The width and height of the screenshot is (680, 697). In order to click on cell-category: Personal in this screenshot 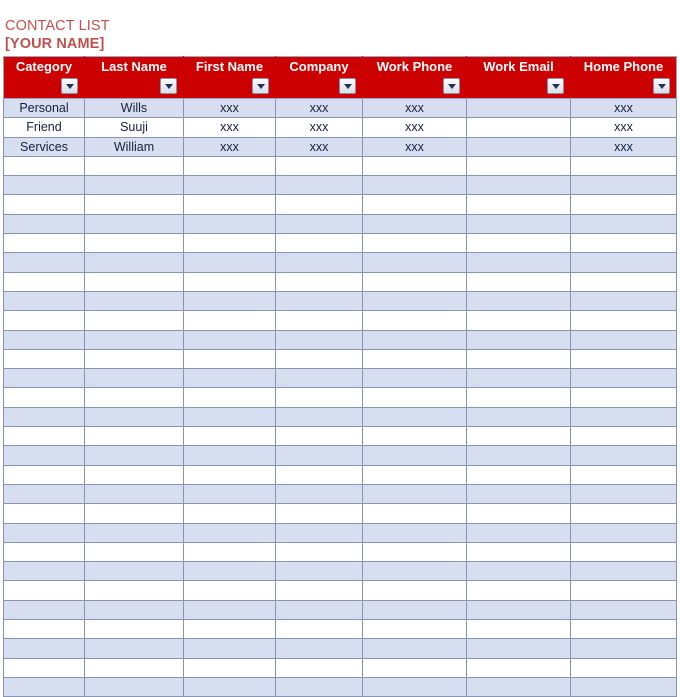, I will do `click(44, 108)`.